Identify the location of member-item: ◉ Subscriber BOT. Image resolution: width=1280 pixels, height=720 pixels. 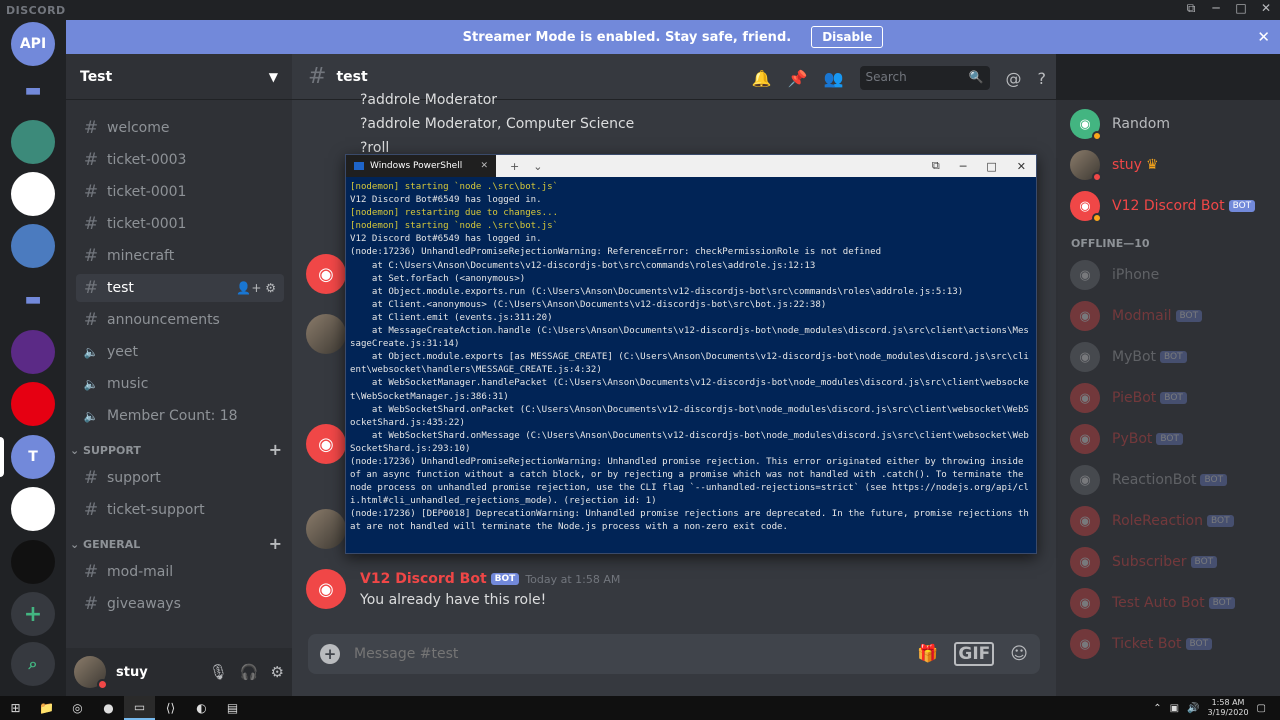
(1170, 562).